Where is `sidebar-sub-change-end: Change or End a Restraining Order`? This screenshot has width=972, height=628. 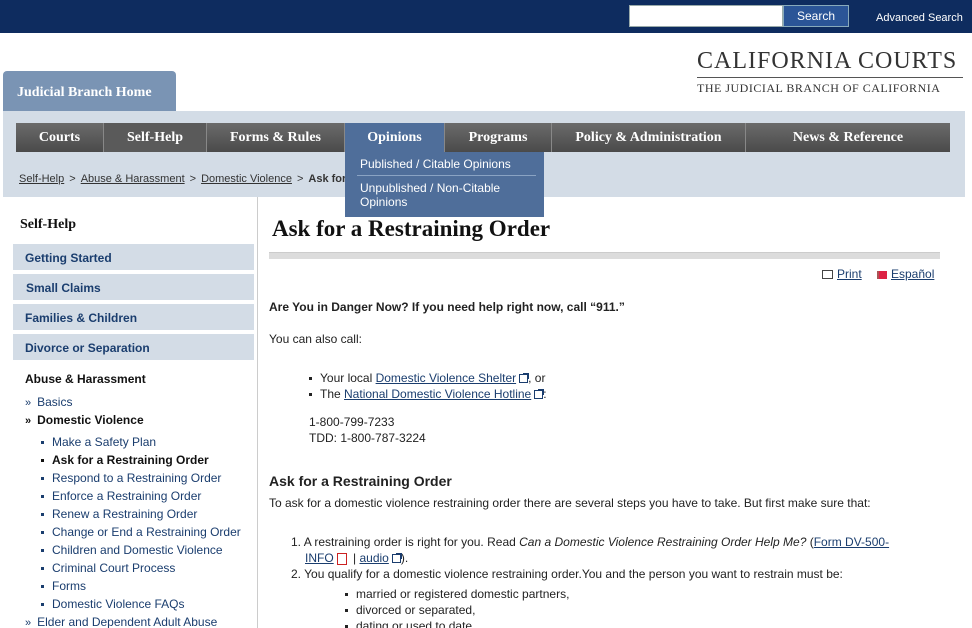
sidebar-sub-change-end: Change or End a Restraining Order is located at coordinates (141, 532).